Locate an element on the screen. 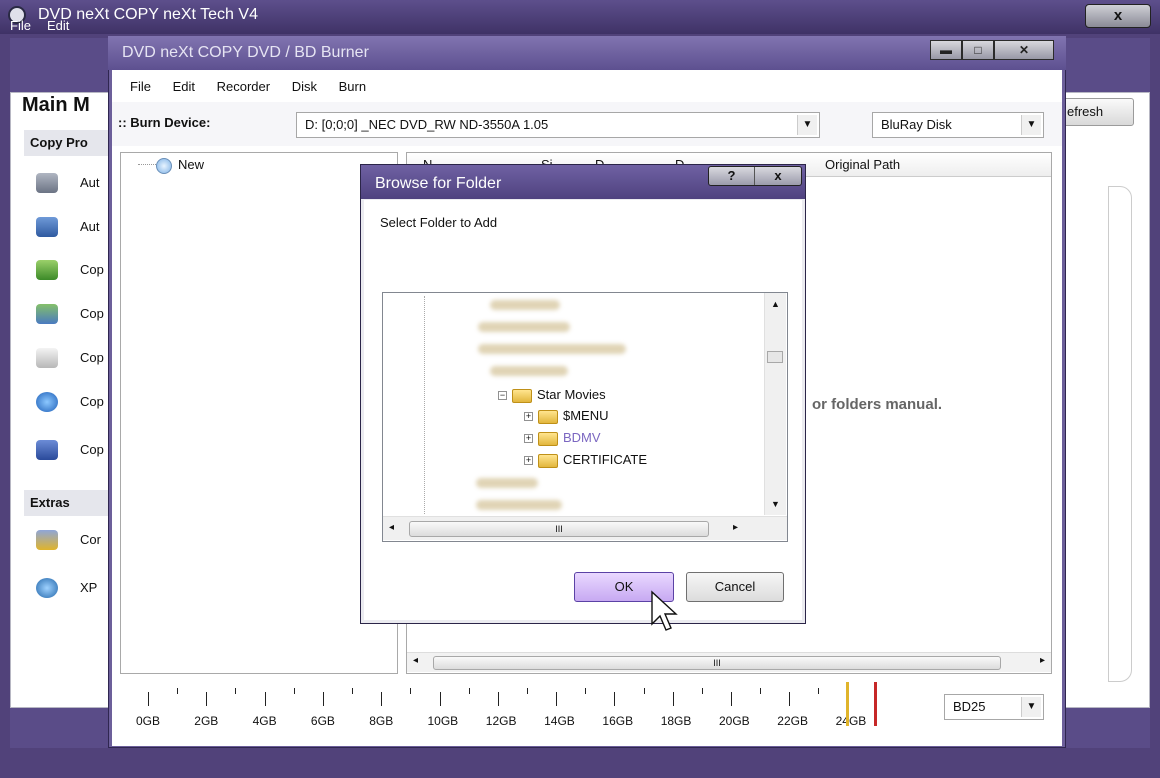  scroll-up-icon: ▲ is located at coordinates (775, 304).